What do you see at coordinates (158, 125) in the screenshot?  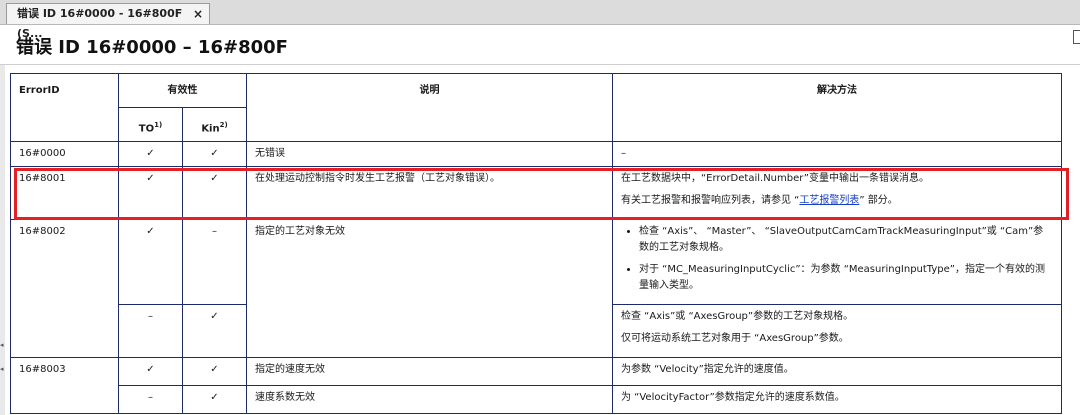 I see `footnote-ref: 1)` at bounding box center [158, 125].